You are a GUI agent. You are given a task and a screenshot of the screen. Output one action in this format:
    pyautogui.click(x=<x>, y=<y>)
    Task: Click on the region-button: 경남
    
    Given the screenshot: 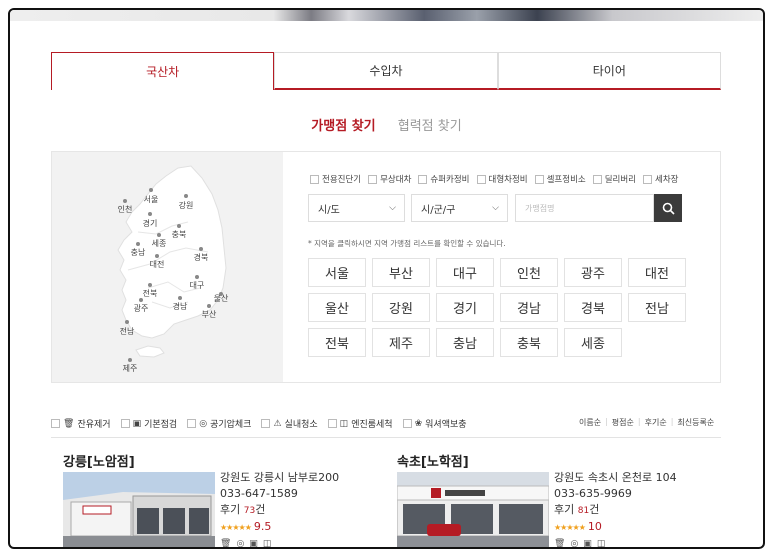 What is the action you would take?
    pyautogui.click(x=529, y=307)
    